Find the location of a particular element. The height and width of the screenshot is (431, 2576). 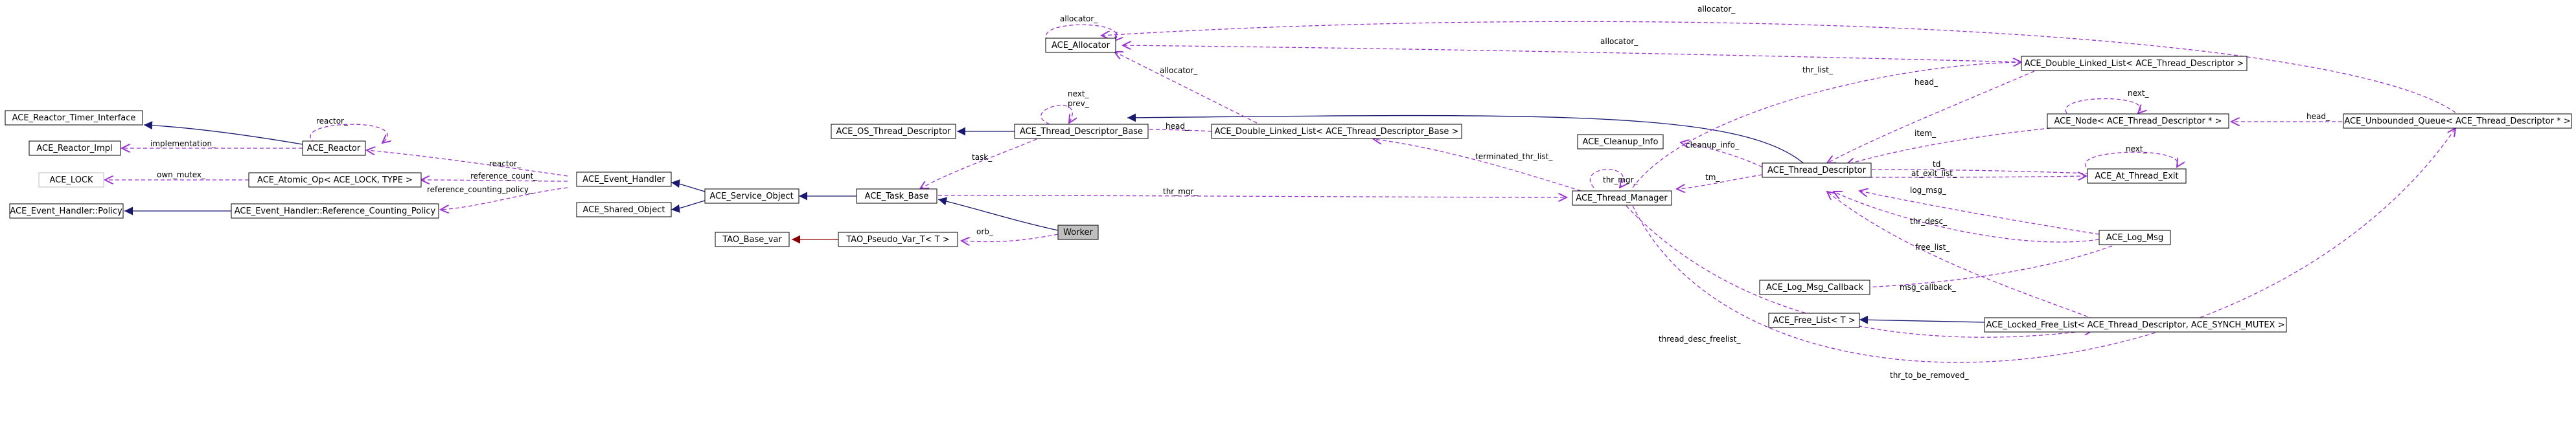

node-reactor-impl-label: ACE_Reactor_Impl is located at coordinates (74, 148).